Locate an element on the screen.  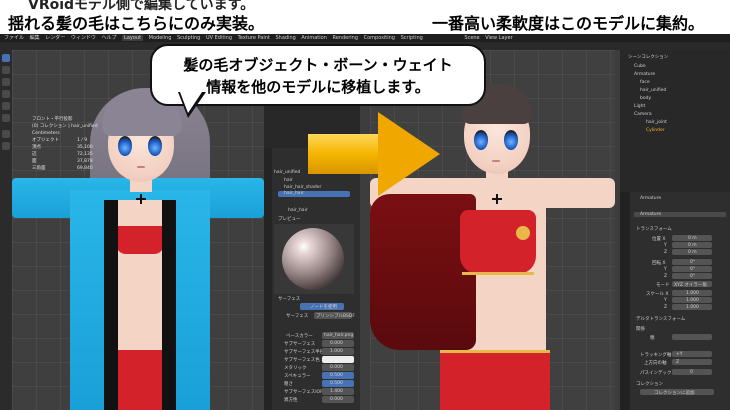
menu-render: レンダー is located at coordinates (55, 38).